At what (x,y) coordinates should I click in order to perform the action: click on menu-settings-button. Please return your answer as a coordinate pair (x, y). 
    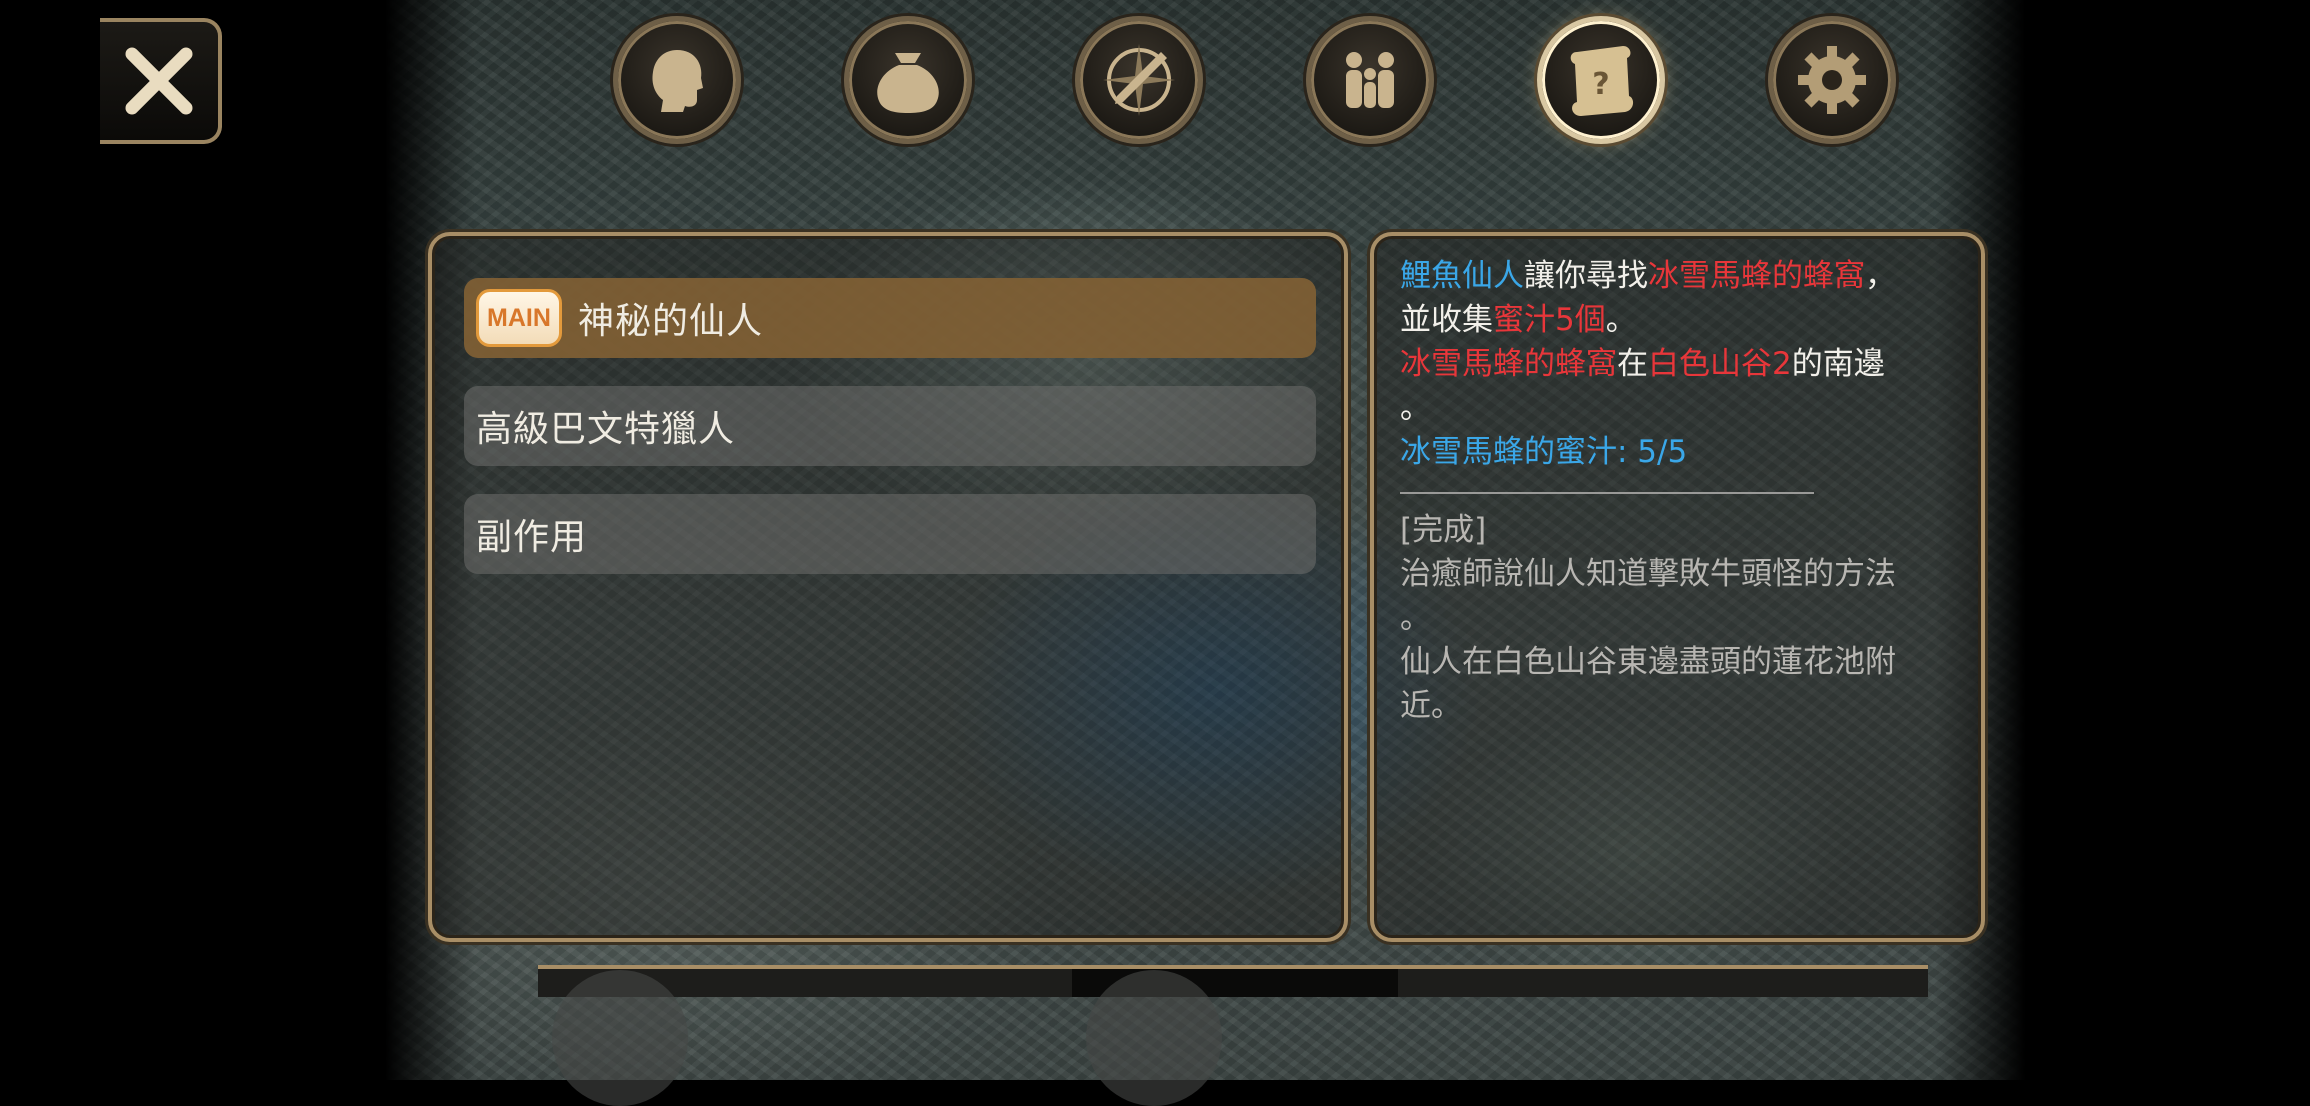
    Looking at the image, I should click on (1832, 80).